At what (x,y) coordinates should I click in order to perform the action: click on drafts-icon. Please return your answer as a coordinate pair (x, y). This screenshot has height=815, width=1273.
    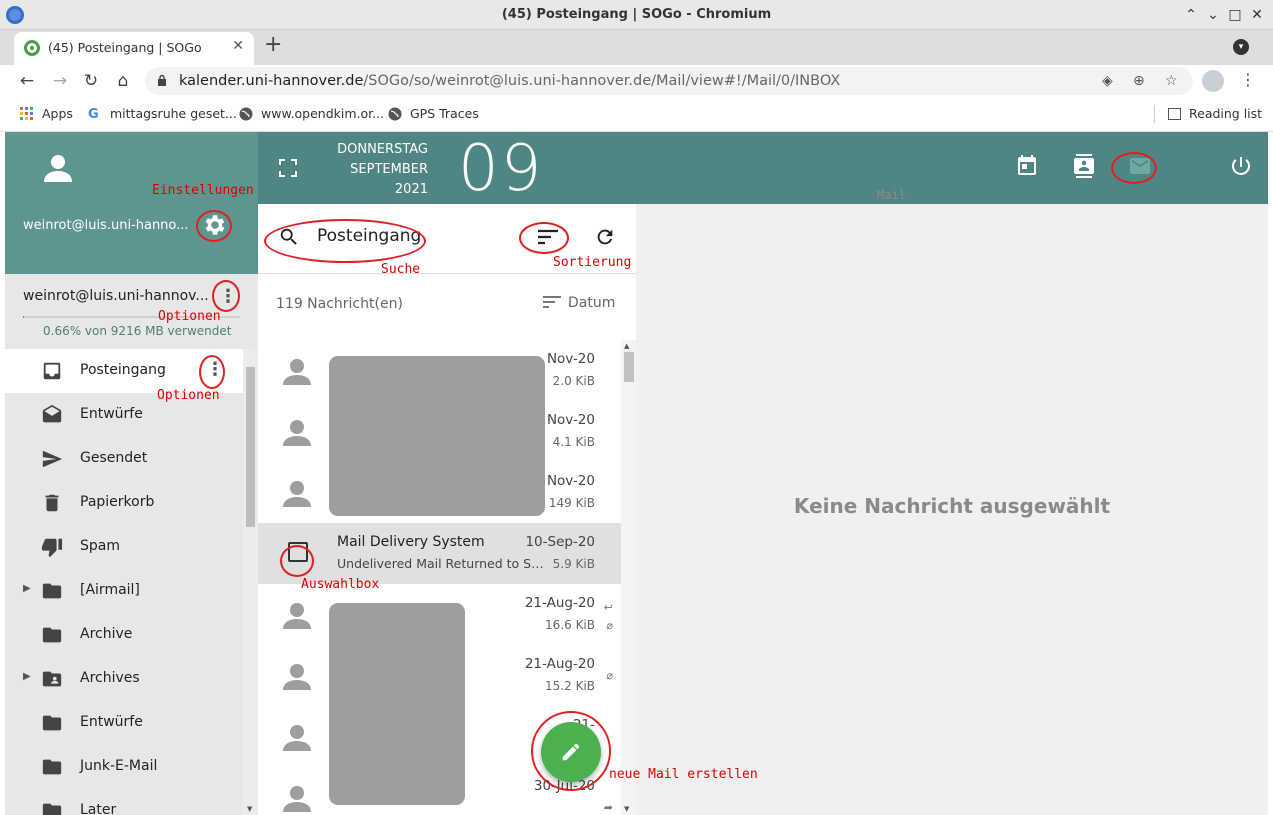
    Looking at the image, I should click on (52, 413).